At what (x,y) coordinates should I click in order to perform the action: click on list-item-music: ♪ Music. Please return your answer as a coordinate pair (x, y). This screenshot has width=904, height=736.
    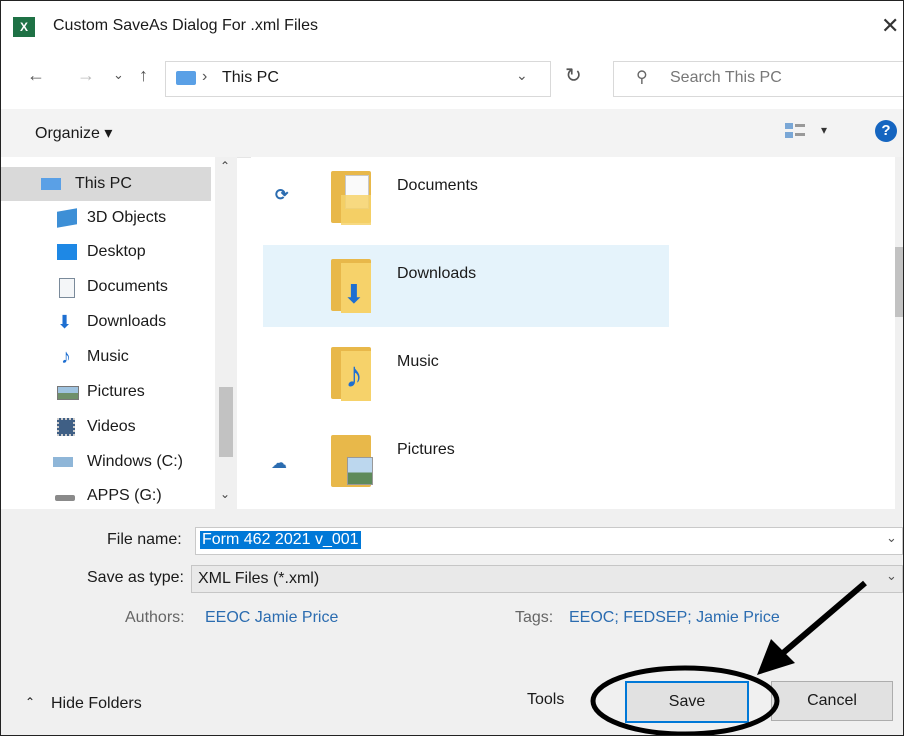
    Looking at the image, I should click on (461, 375).